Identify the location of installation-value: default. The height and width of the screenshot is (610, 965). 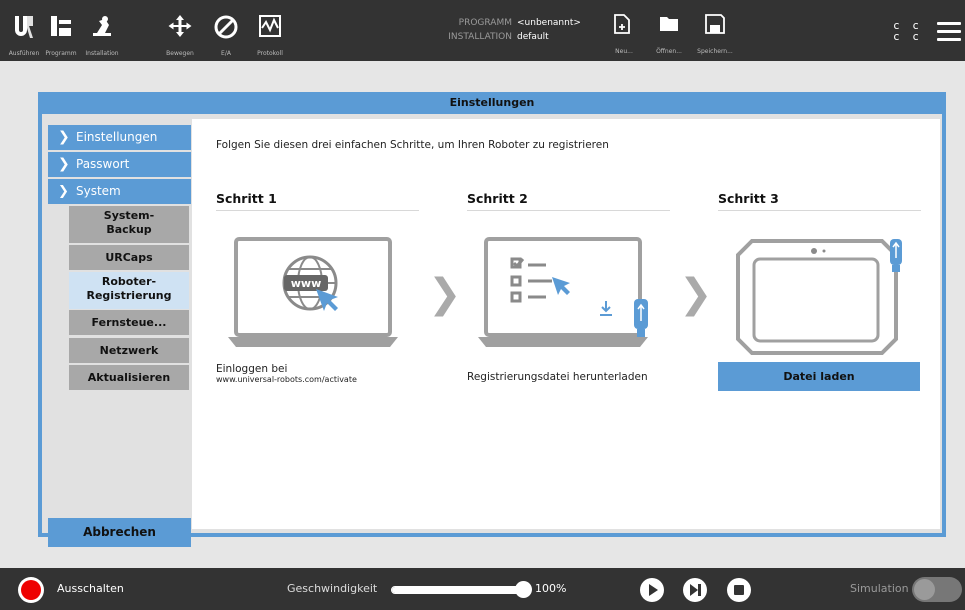
(533, 37).